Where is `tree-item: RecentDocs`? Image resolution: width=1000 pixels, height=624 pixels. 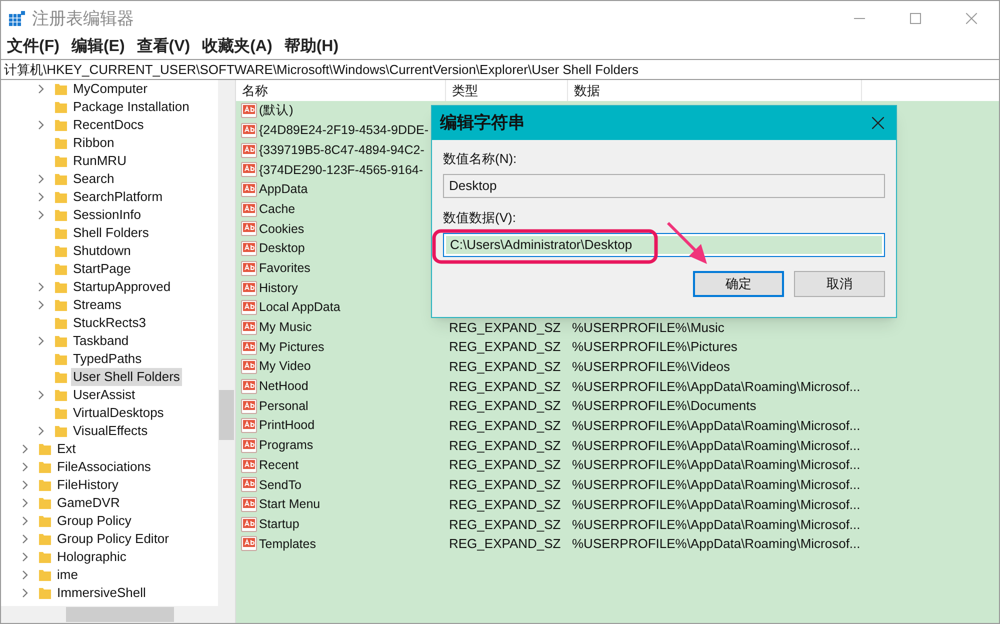 tree-item: RecentDocs is located at coordinates (108, 125).